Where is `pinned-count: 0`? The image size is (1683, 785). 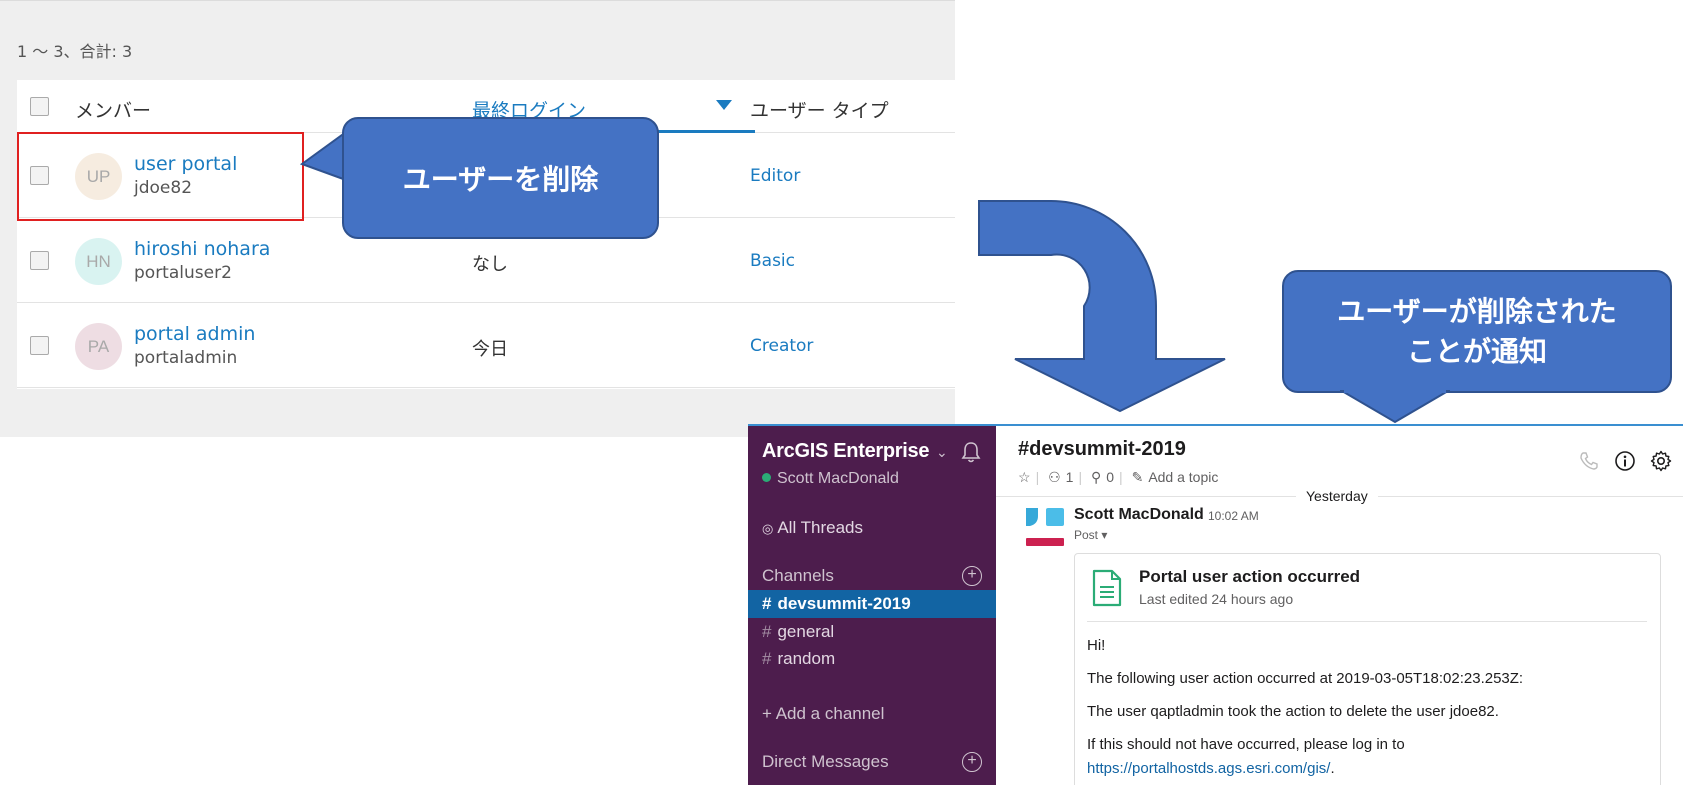 pinned-count: 0 is located at coordinates (1110, 477).